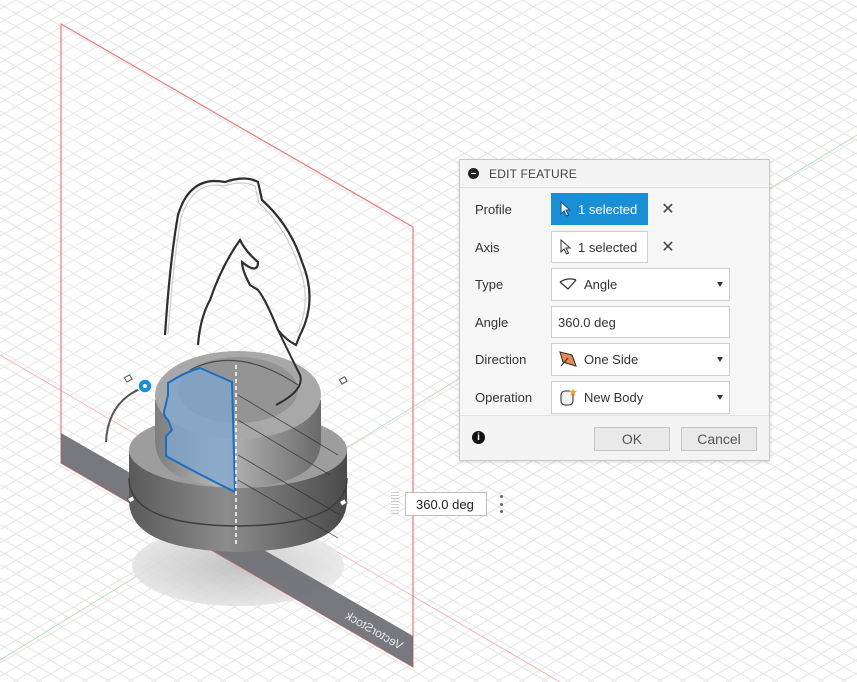  I want to click on angle-row: Angle, so click(614, 322).